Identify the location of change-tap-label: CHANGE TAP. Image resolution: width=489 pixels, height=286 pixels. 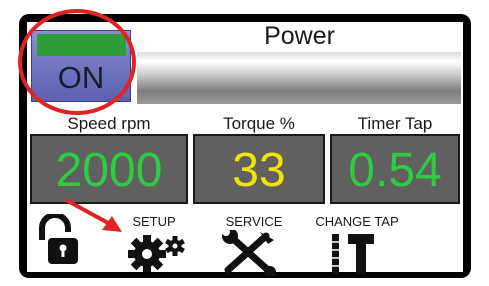
(357, 221).